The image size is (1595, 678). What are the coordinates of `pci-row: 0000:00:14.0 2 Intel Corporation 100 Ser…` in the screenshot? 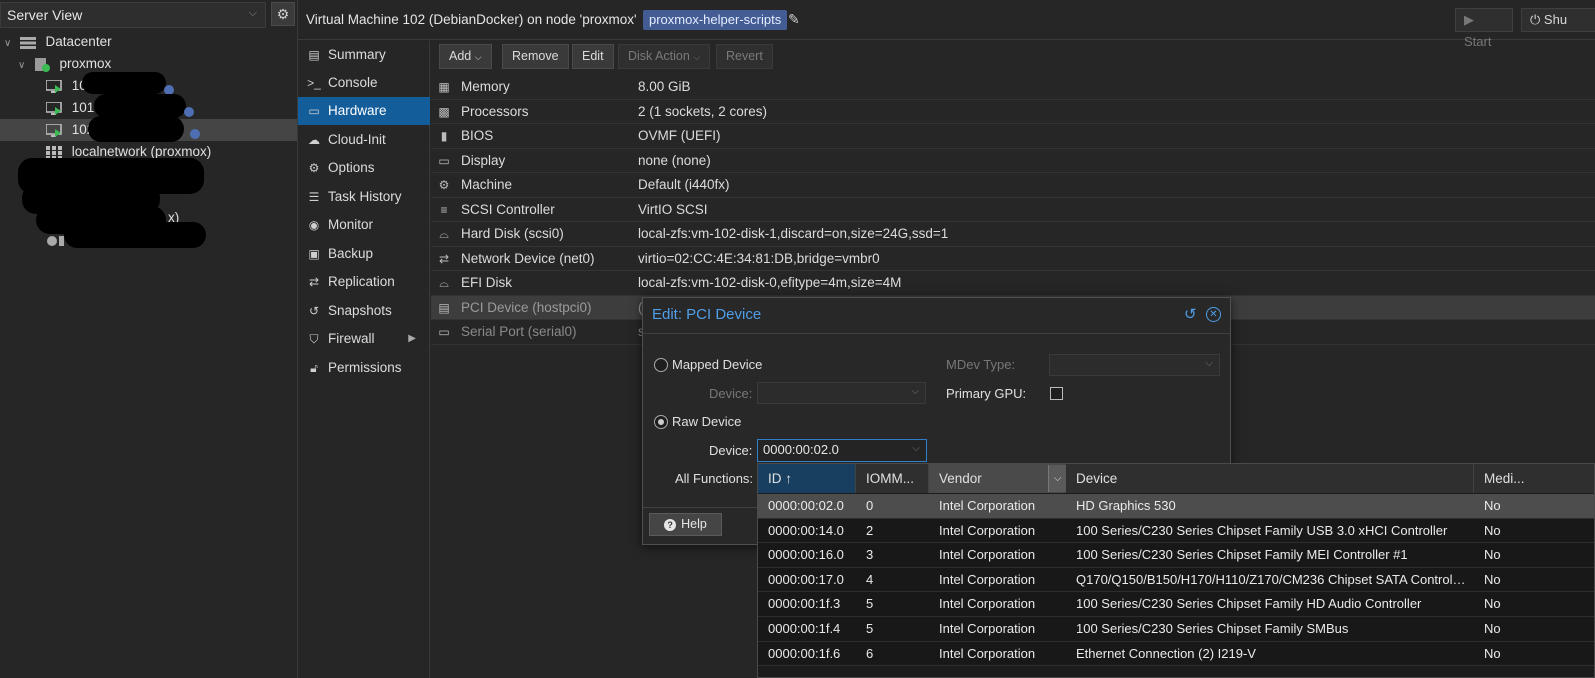 It's located at (1176, 531).